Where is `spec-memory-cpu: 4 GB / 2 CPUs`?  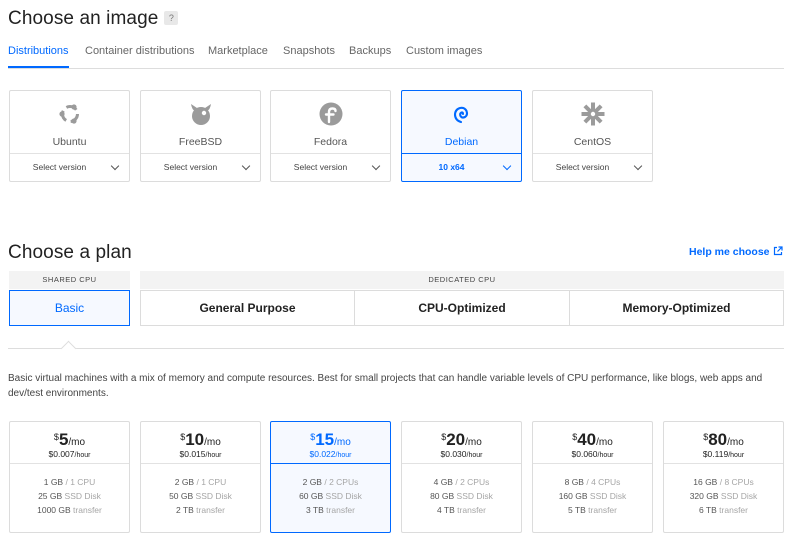 spec-memory-cpu: 4 GB / 2 CPUs is located at coordinates (461, 482).